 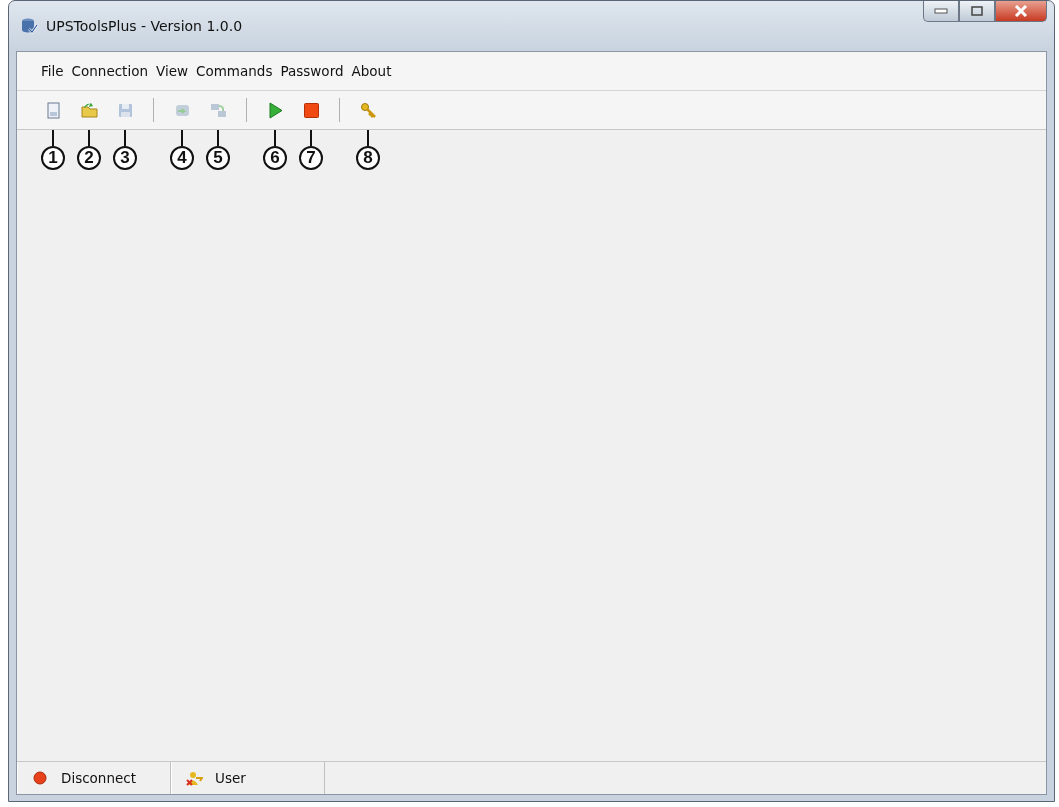 I want to click on close-button, so click(x=1021, y=11).